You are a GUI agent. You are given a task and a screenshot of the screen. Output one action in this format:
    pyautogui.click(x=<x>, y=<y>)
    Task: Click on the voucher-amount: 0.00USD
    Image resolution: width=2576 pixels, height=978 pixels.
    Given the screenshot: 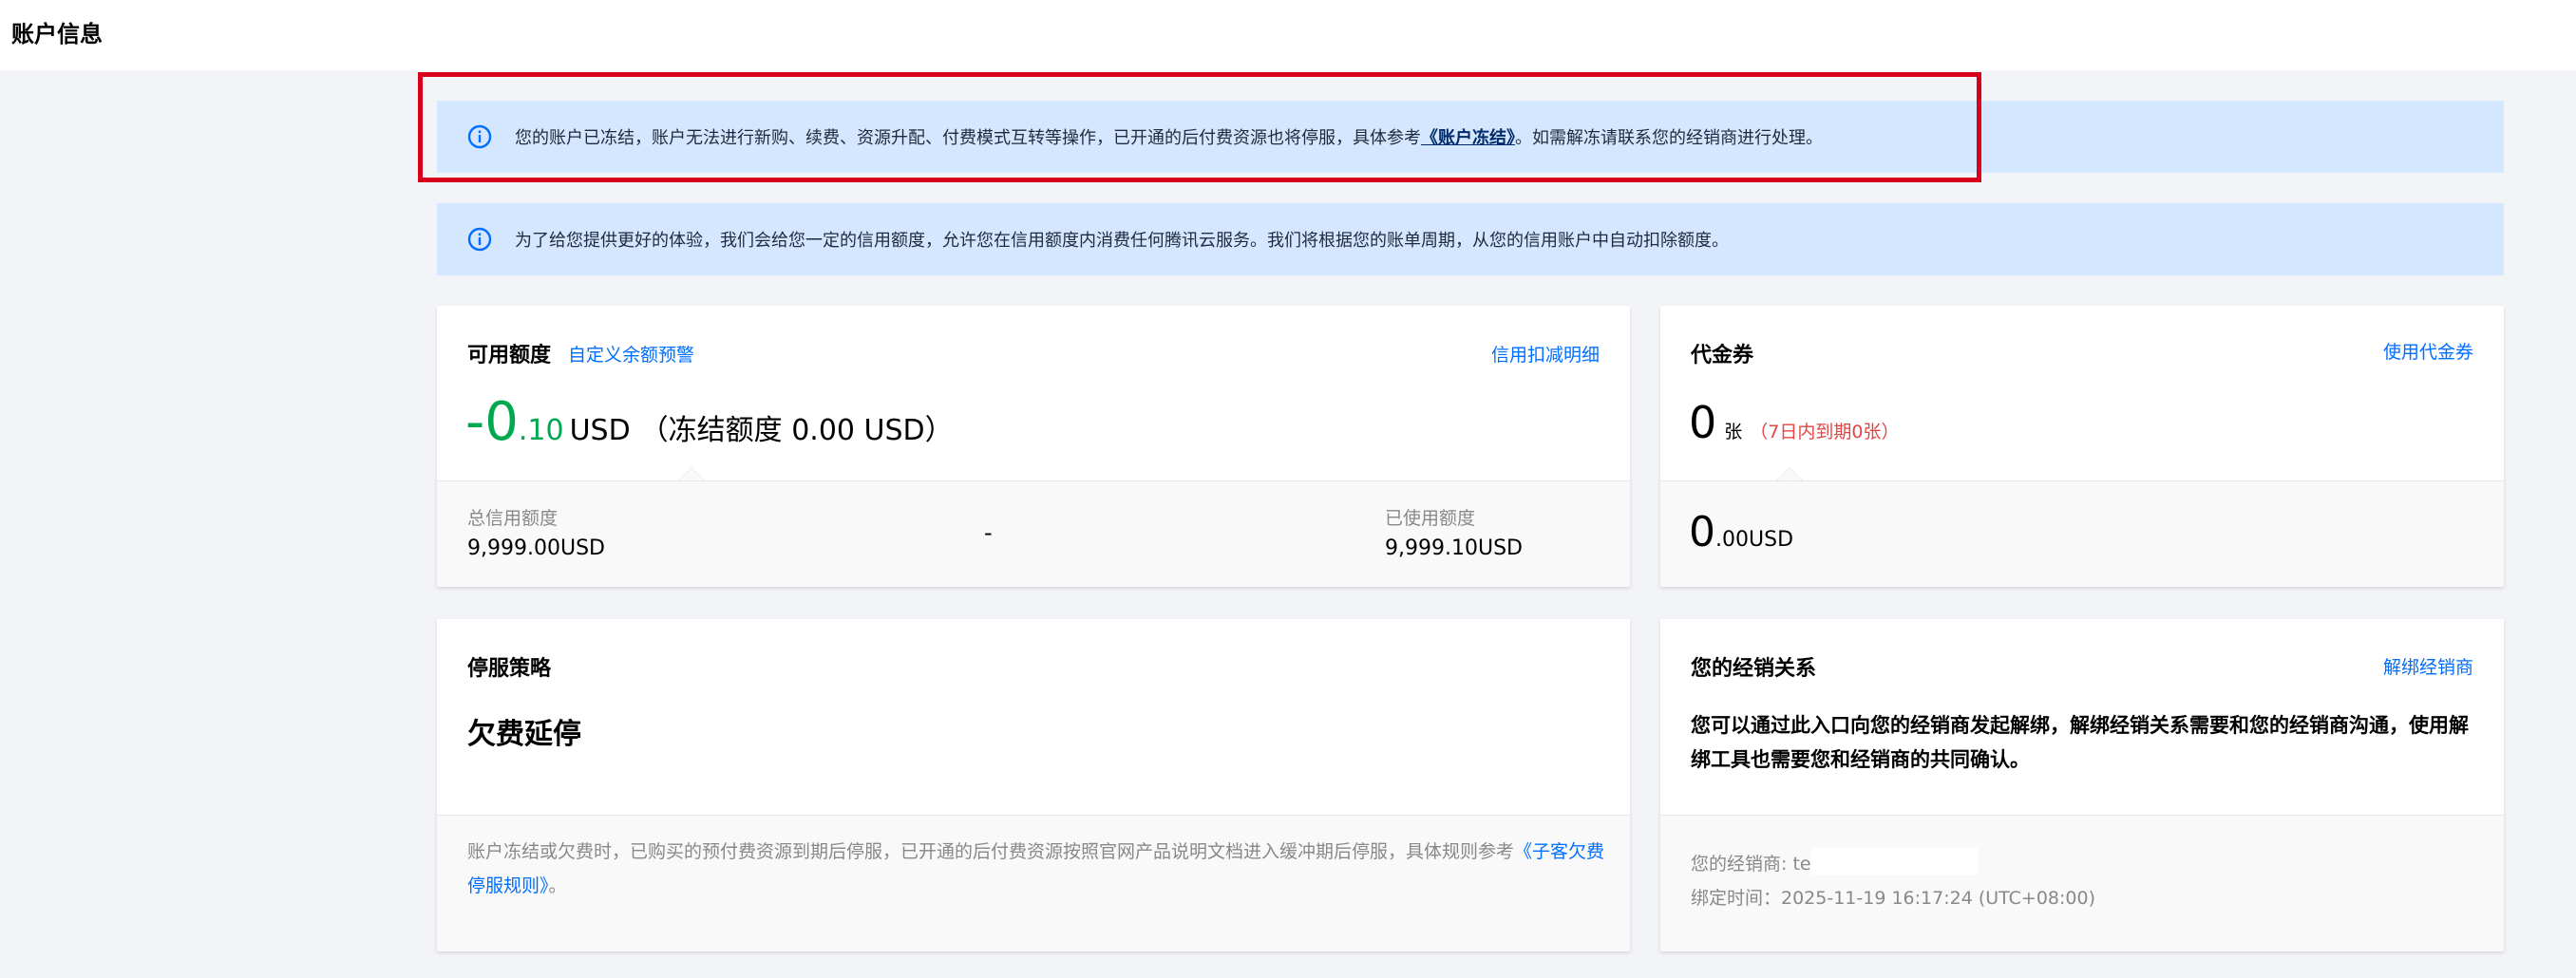 What is the action you would take?
    pyautogui.click(x=1741, y=532)
    